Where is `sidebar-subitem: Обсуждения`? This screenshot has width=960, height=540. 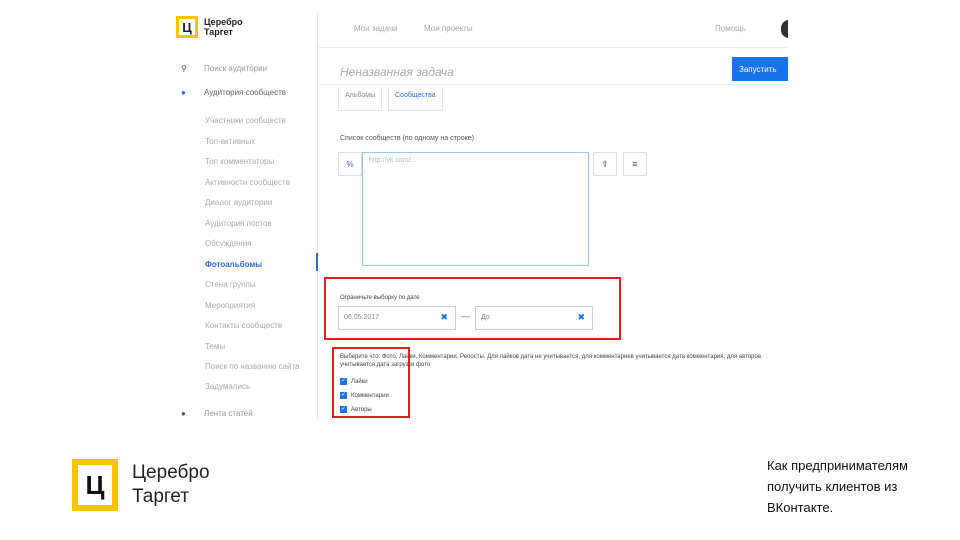
sidebar-subitem: Обсуждения is located at coordinates (228, 243).